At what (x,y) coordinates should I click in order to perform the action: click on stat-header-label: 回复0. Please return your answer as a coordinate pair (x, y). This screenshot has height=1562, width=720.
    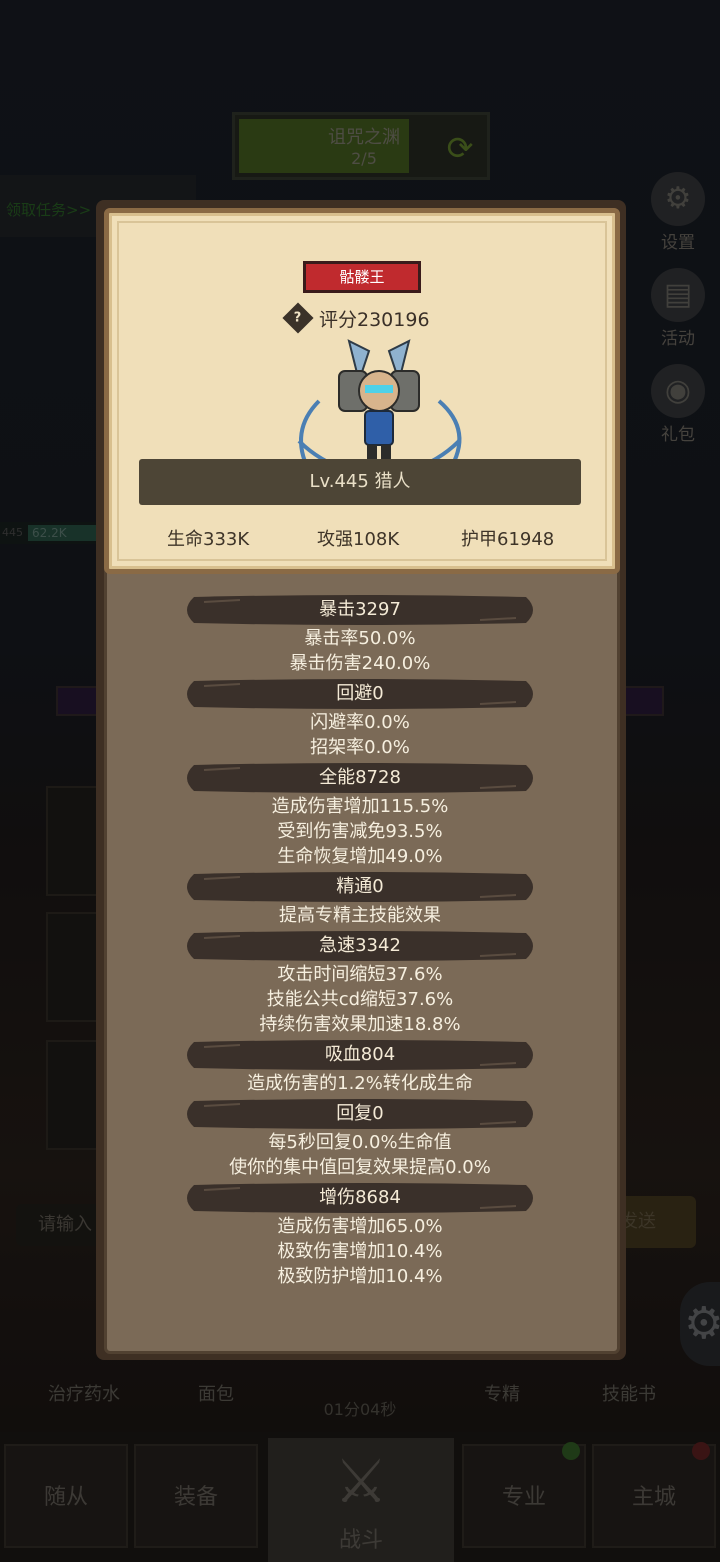
    Looking at the image, I should click on (360, 1113).